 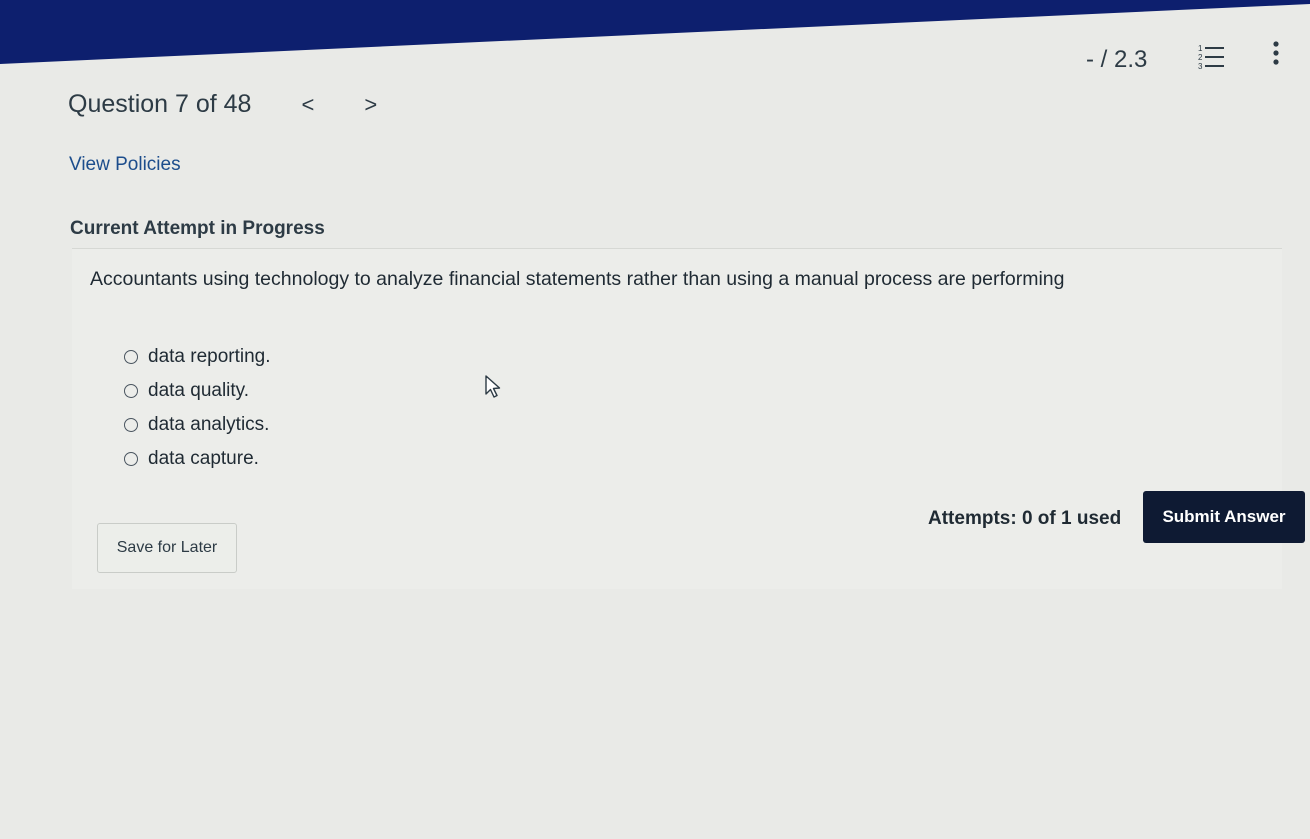 What do you see at coordinates (167, 548) in the screenshot?
I see `save-for-later-button: Save for Later` at bounding box center [167, 548].